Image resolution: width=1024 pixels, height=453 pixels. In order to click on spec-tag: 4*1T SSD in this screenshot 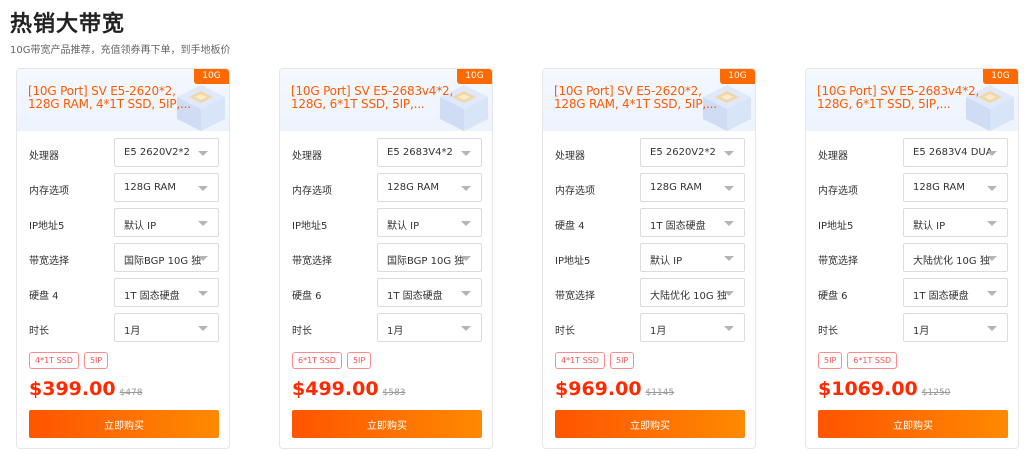, I will do `click(580, 360)`.